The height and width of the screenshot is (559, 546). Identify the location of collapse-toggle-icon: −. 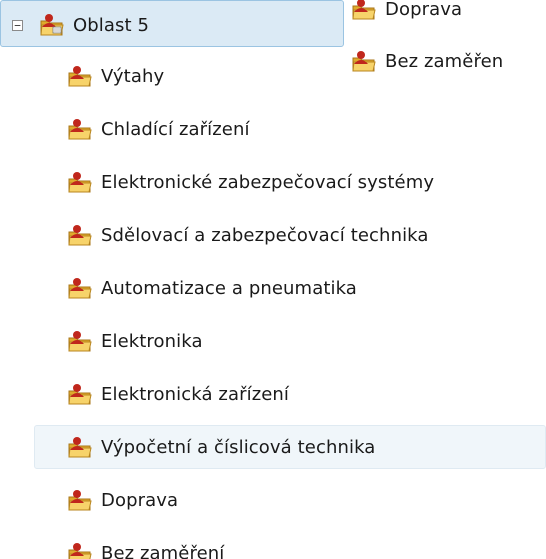
(17, 25).